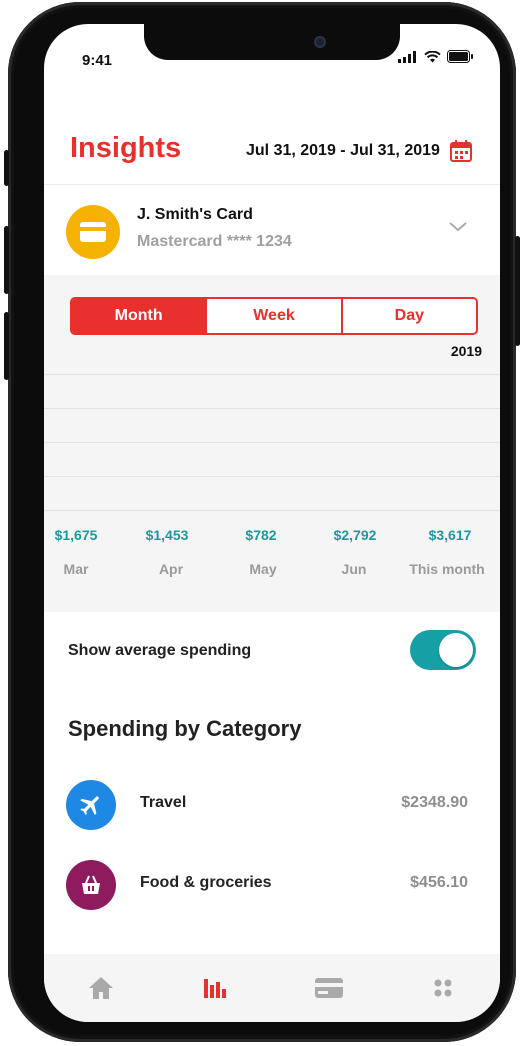 The height and width of the screenshot is (1046, 528). I want to click on mute-switch, so click(6, 168).